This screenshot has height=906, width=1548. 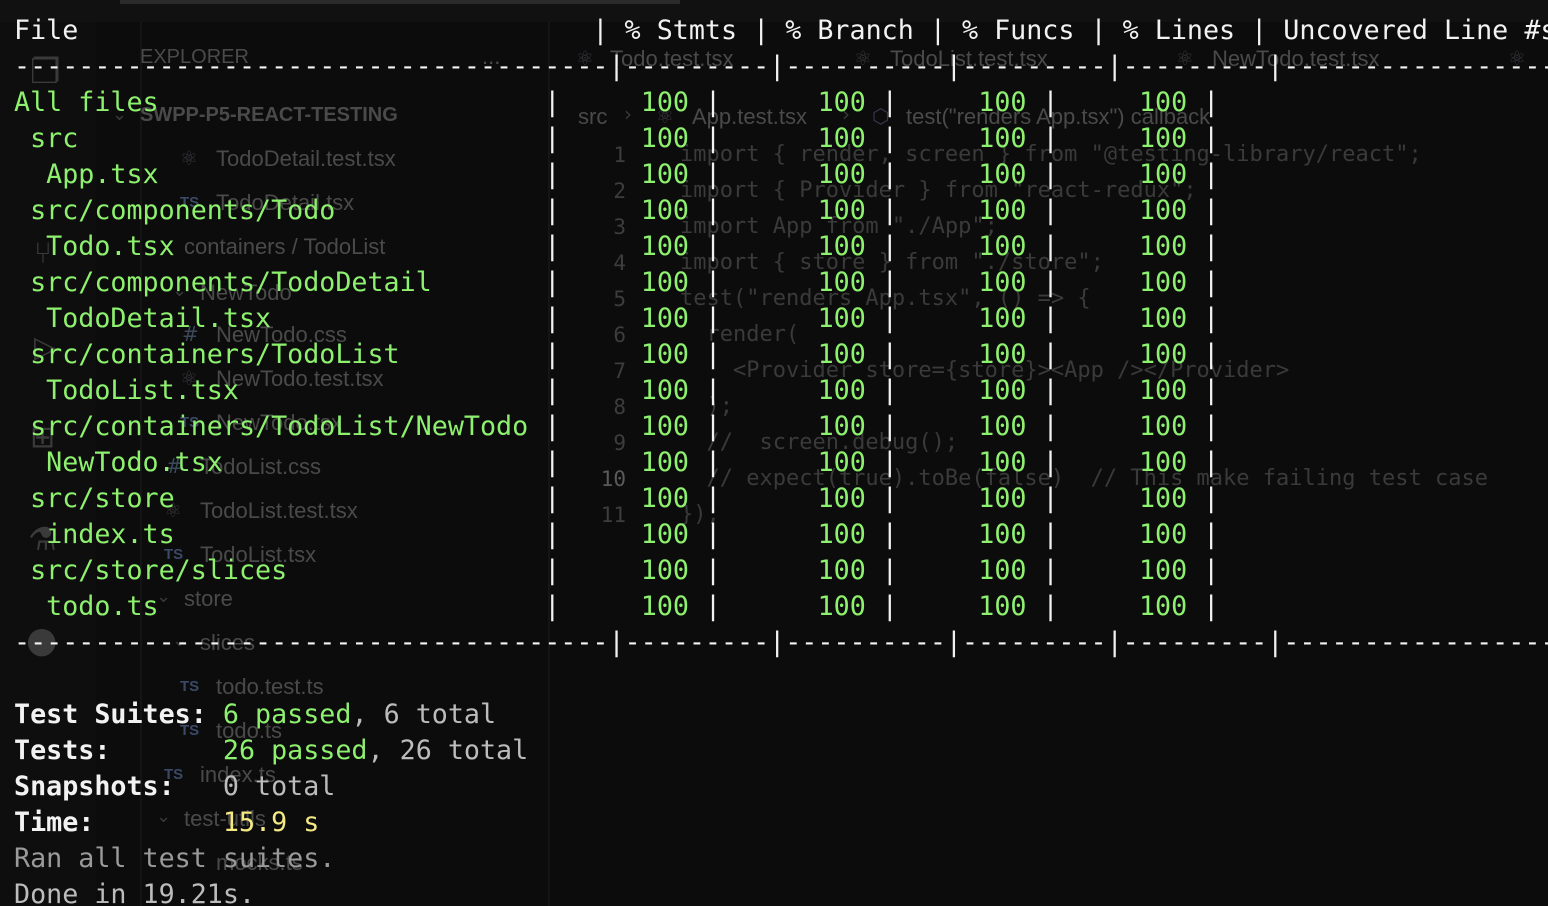 I want to click on suites-passed: 6 passed, so click(x=287, y=714).